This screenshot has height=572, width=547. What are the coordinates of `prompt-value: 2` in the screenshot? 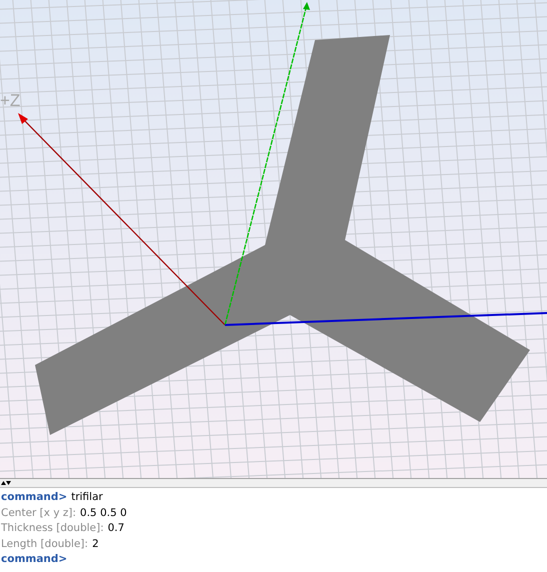 It's located at (95, 544).